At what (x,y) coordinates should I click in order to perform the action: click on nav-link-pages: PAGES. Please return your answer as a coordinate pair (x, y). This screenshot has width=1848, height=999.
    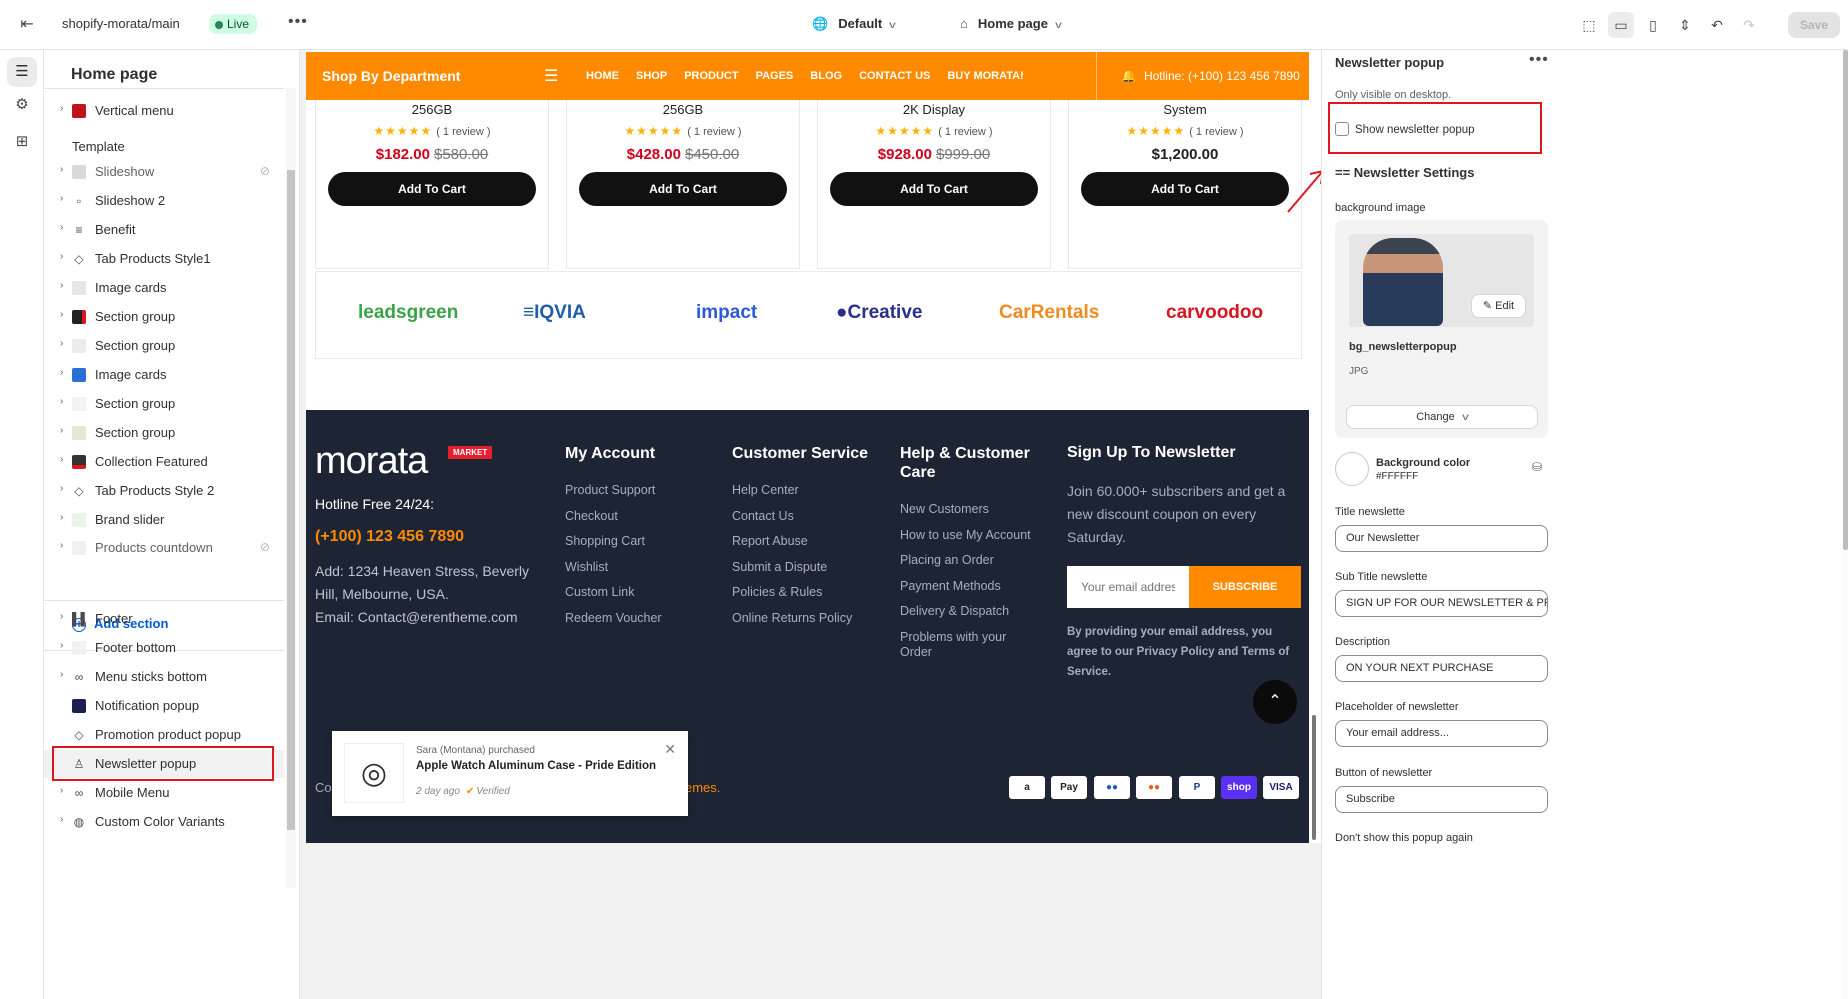
    Looking at the image, I should click on (775, 76).